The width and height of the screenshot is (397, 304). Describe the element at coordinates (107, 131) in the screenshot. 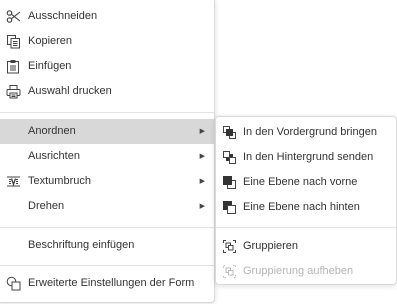

I see `menu-item-arrange: Anordnen ▶` at that location.